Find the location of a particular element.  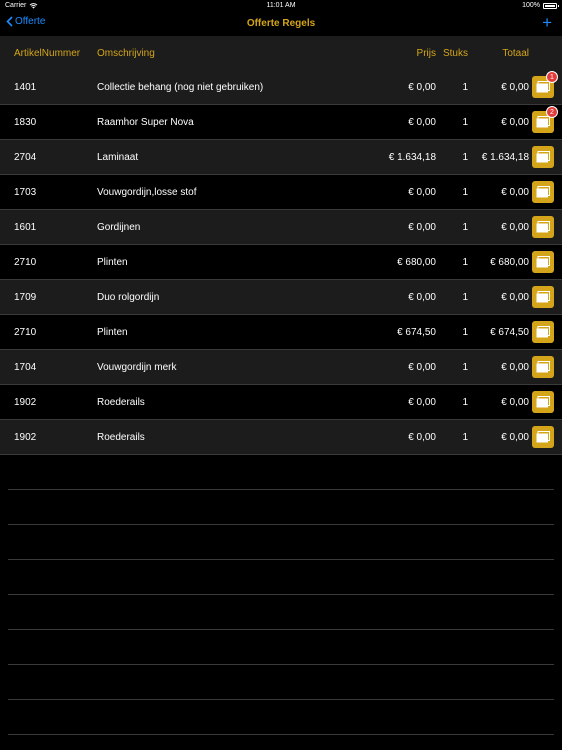

total: € 674,50 is located at coordinates (509, 332).